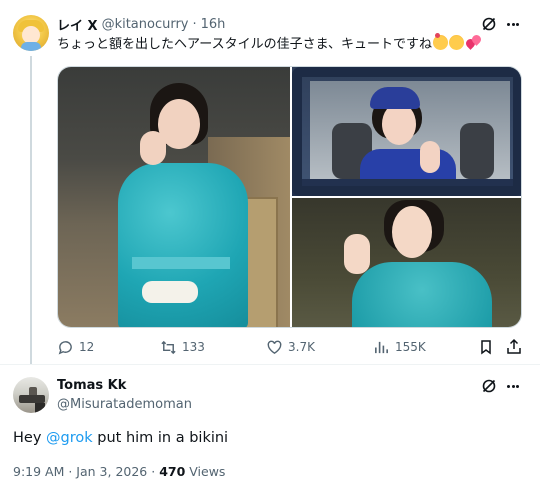  What do you see at coordinates (91, 386) in the screenshot?
I see `reply-display-name: Tomas Kk` at bounding box center [91, 386].